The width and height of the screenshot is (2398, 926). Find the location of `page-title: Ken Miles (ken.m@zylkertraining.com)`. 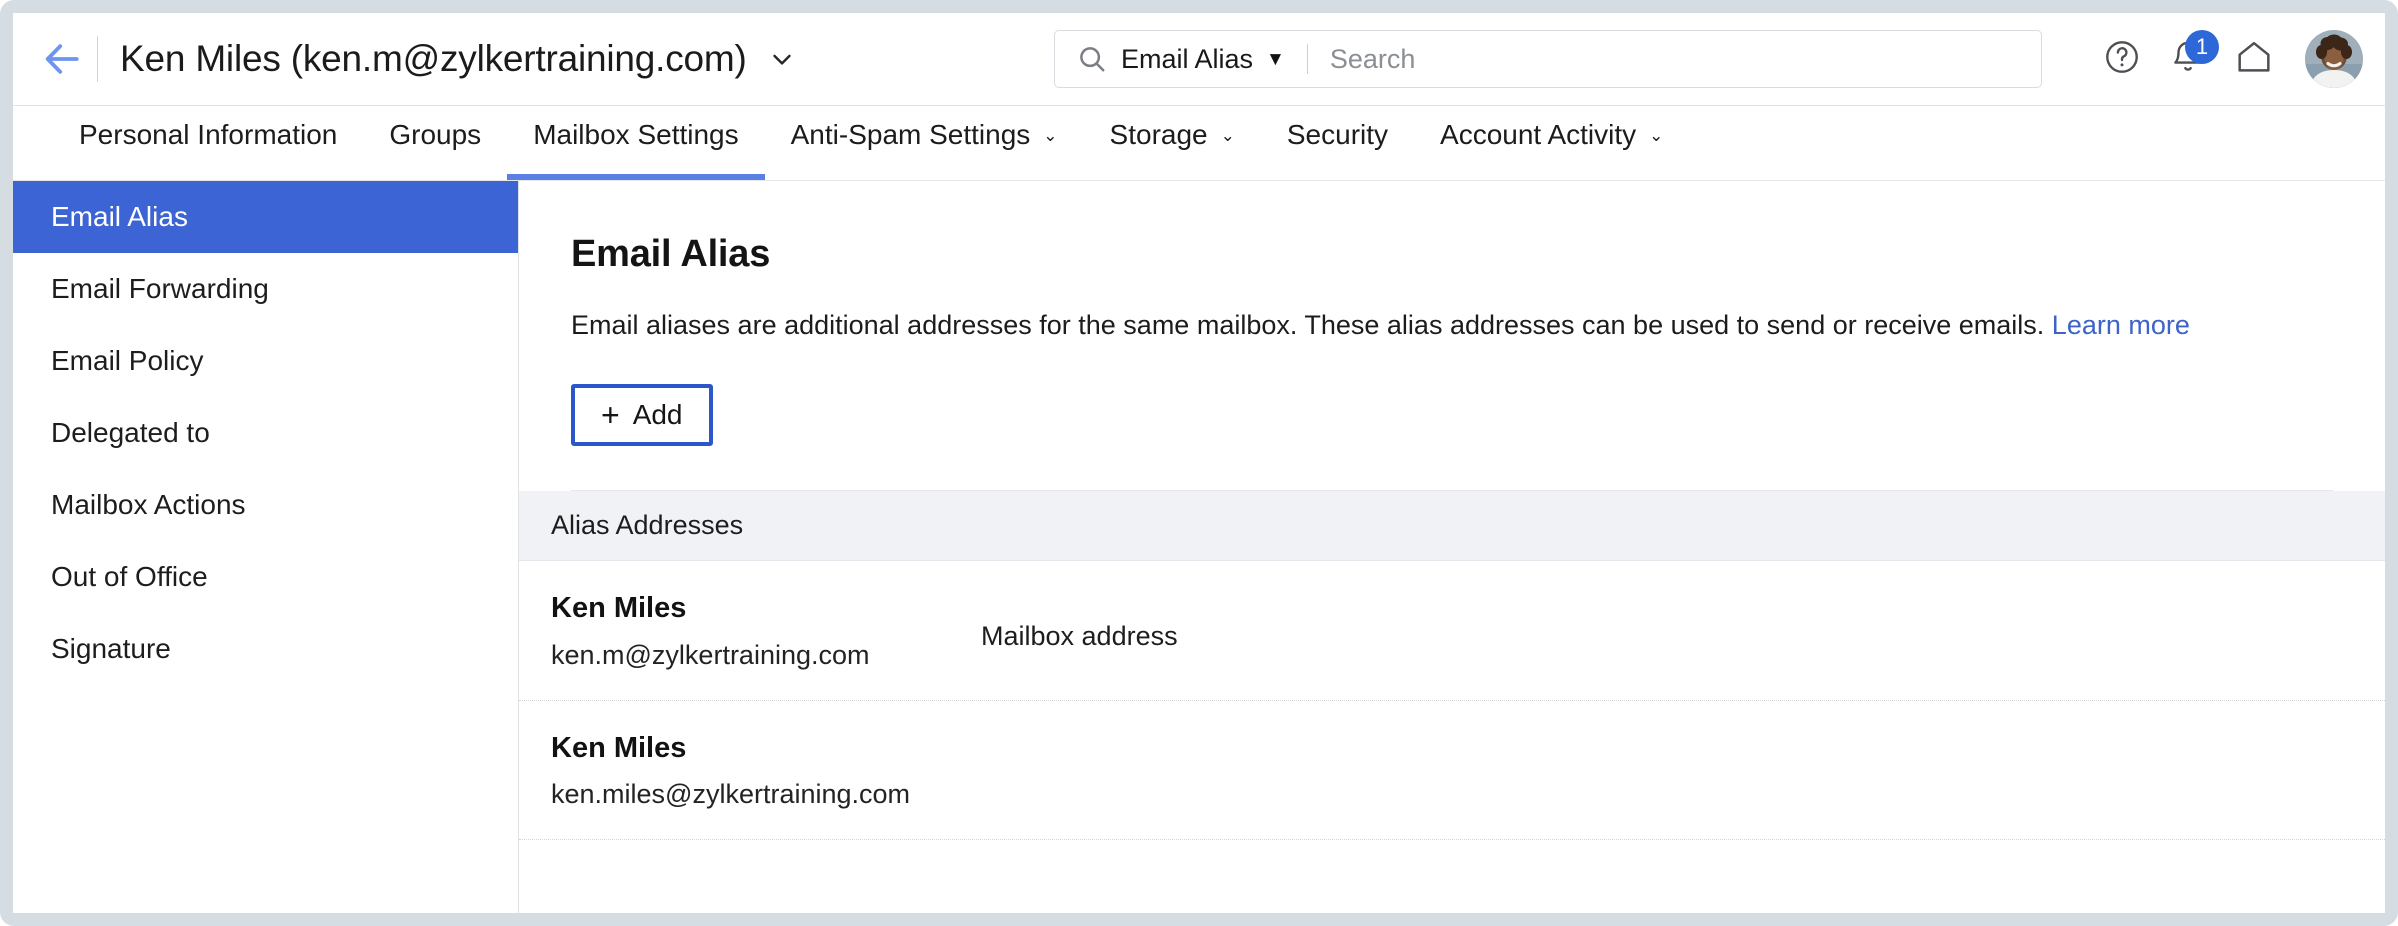

page-title: Ken Miles (ken.m@zylkertraining.com) is located at coordinates (433, 58).